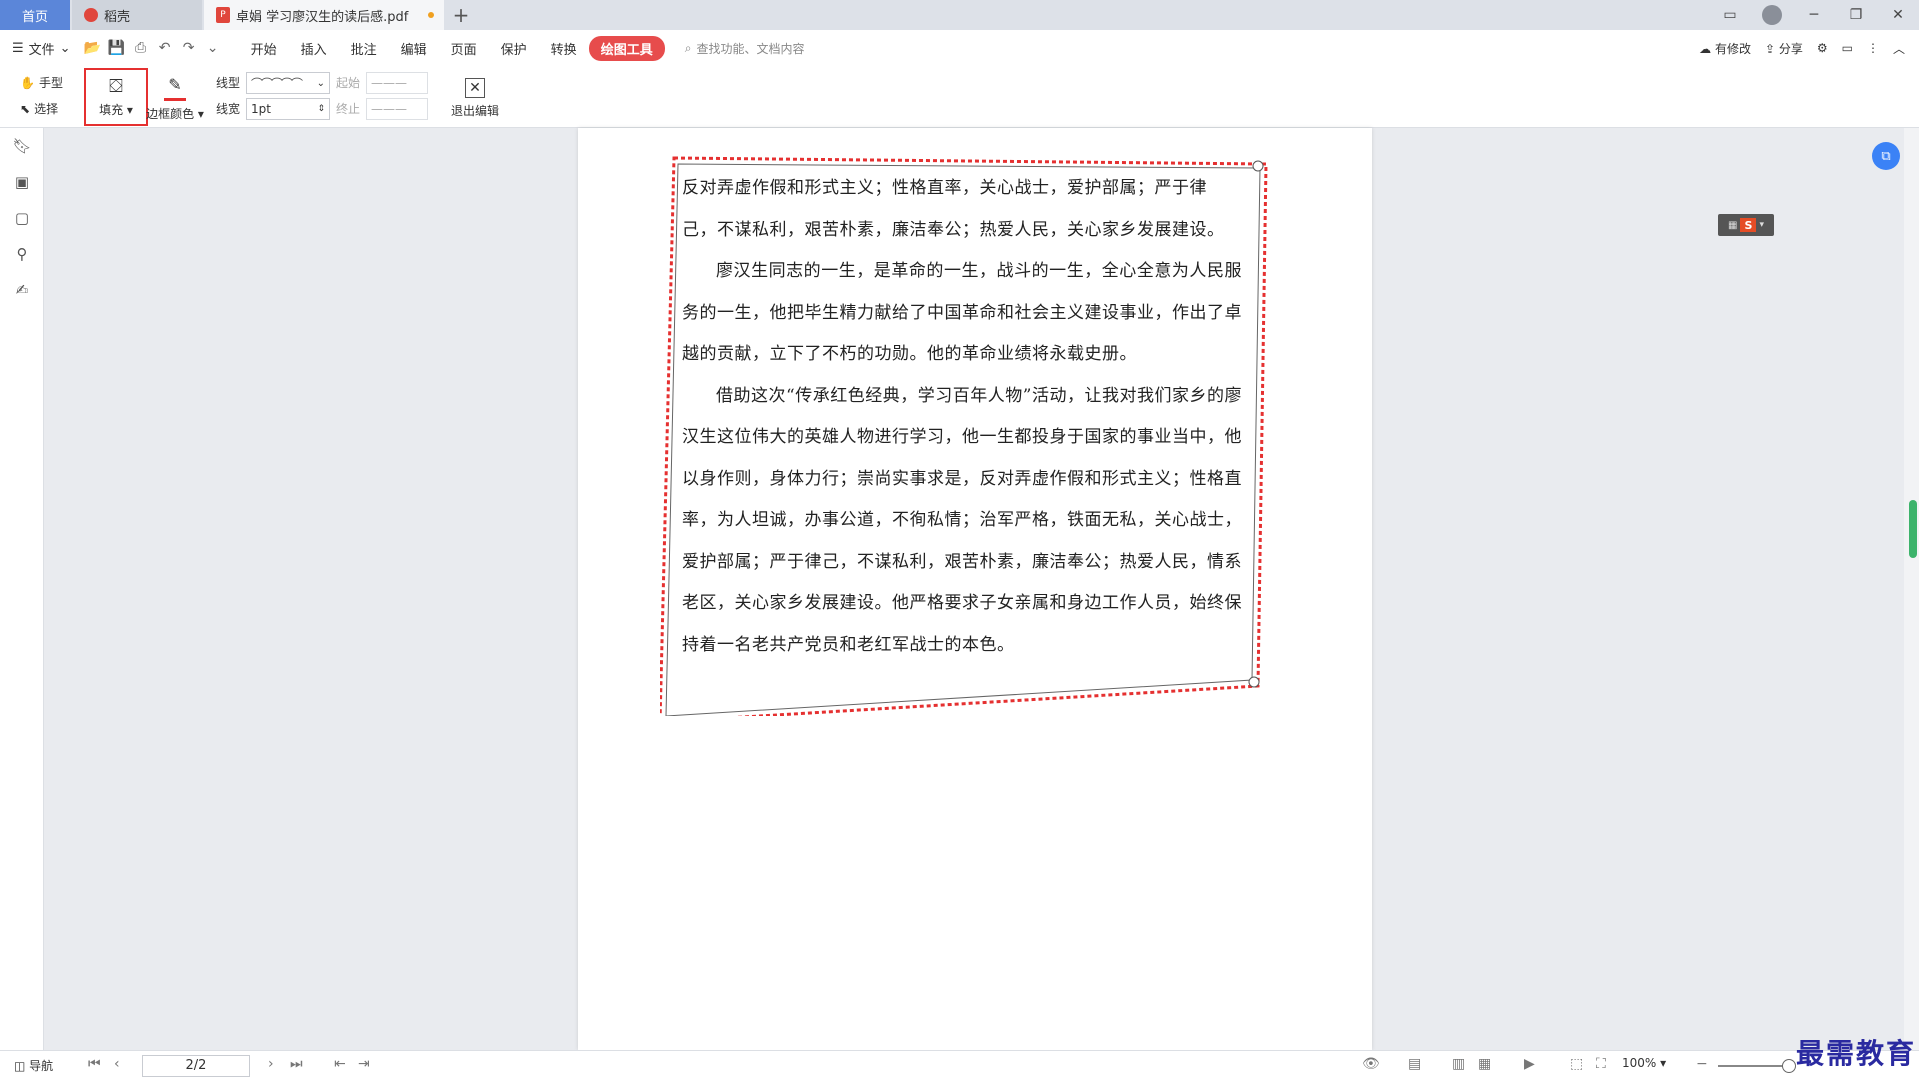 Image resolution: width=1919 pixels, height=1080 pixels. What do you see at coordinates (1414, 1064) in the screenshot?
I see `single-page-icon: ▤` at bounding box center [1414, 1064].